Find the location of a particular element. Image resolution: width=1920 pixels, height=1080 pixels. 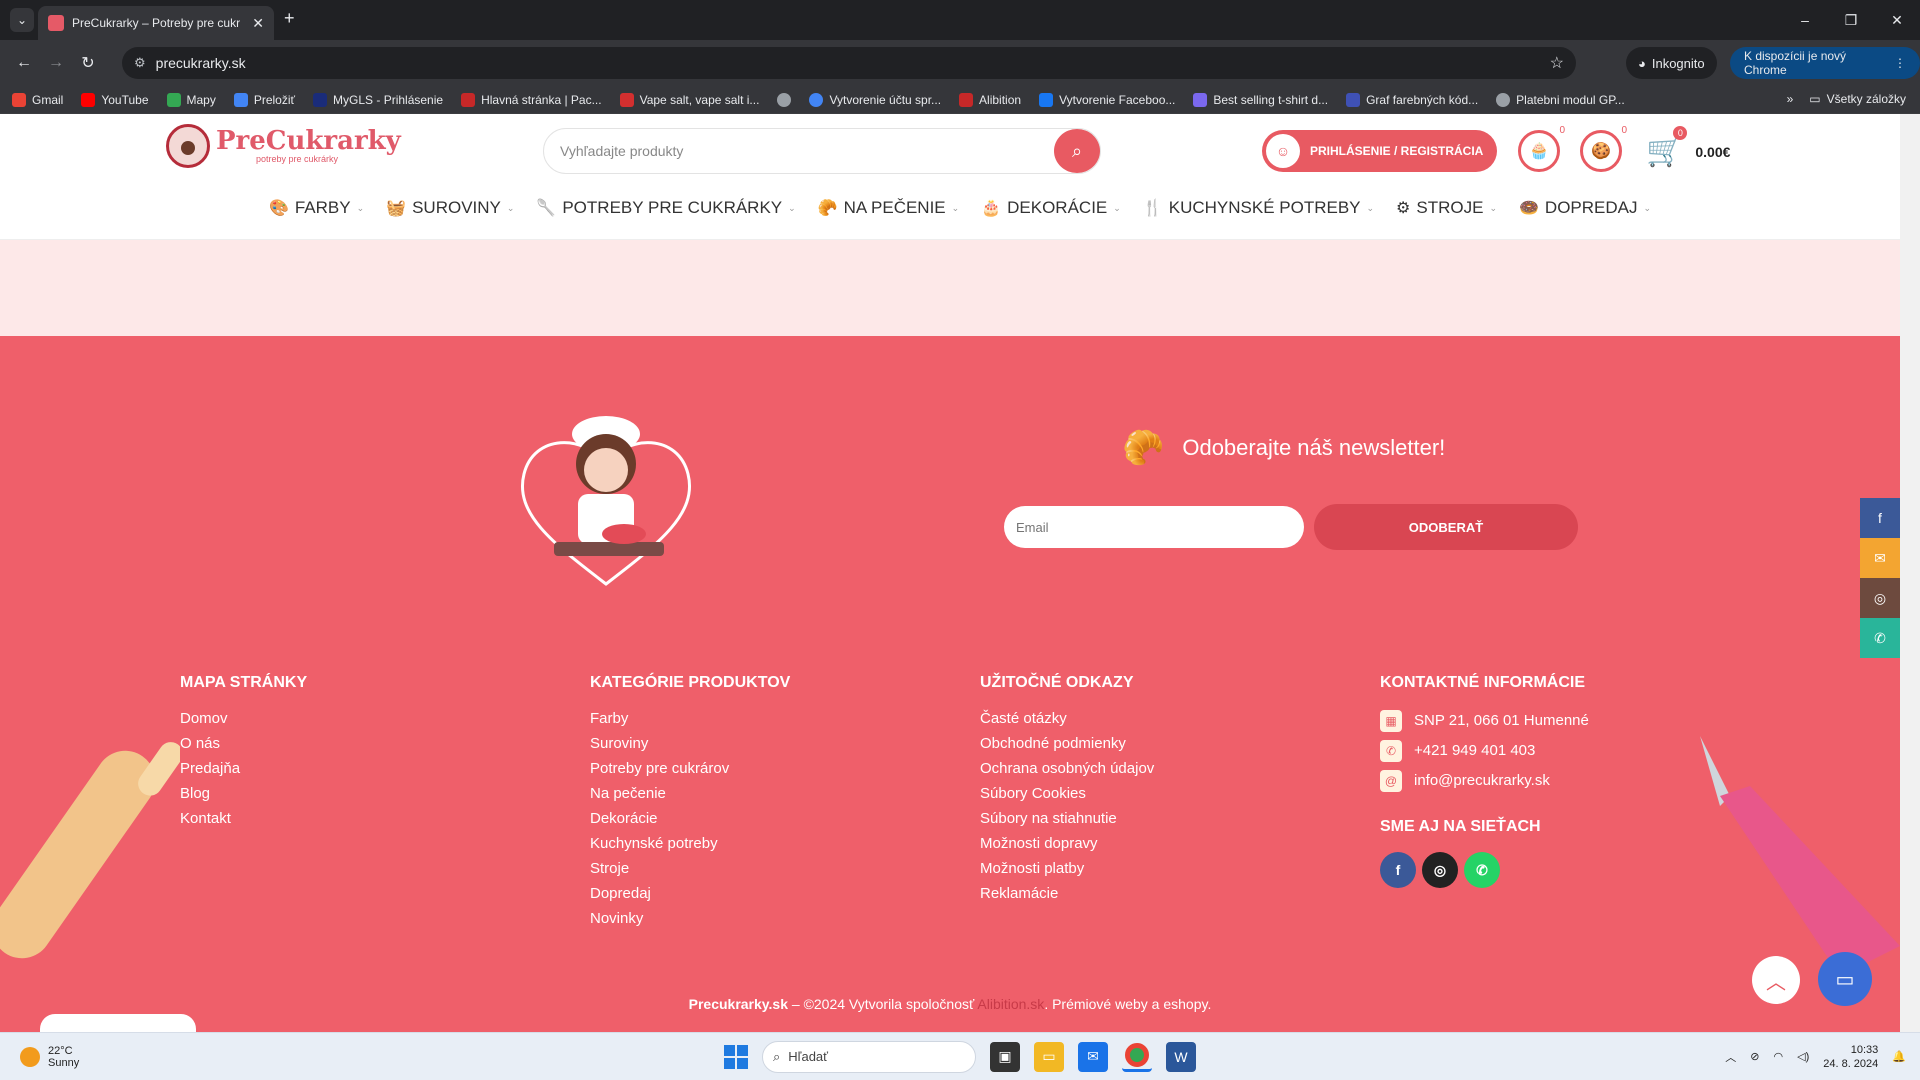

close-window-button: ✕ is located at coordinates (1897, 20).